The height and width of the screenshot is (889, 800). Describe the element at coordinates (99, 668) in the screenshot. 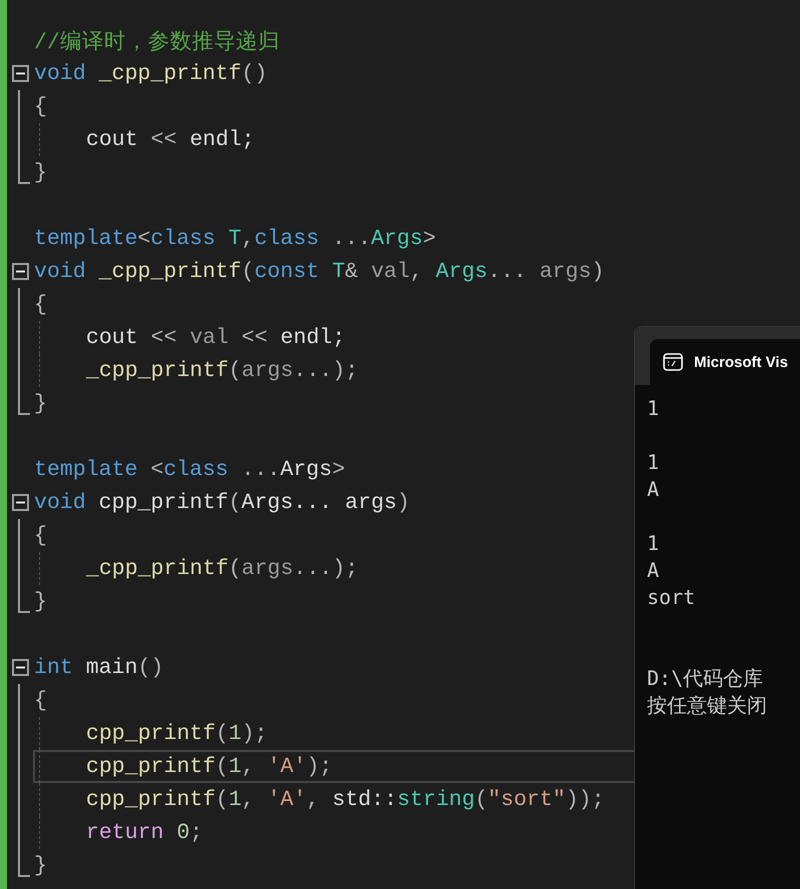

I see `code-line: int main()` at that location.